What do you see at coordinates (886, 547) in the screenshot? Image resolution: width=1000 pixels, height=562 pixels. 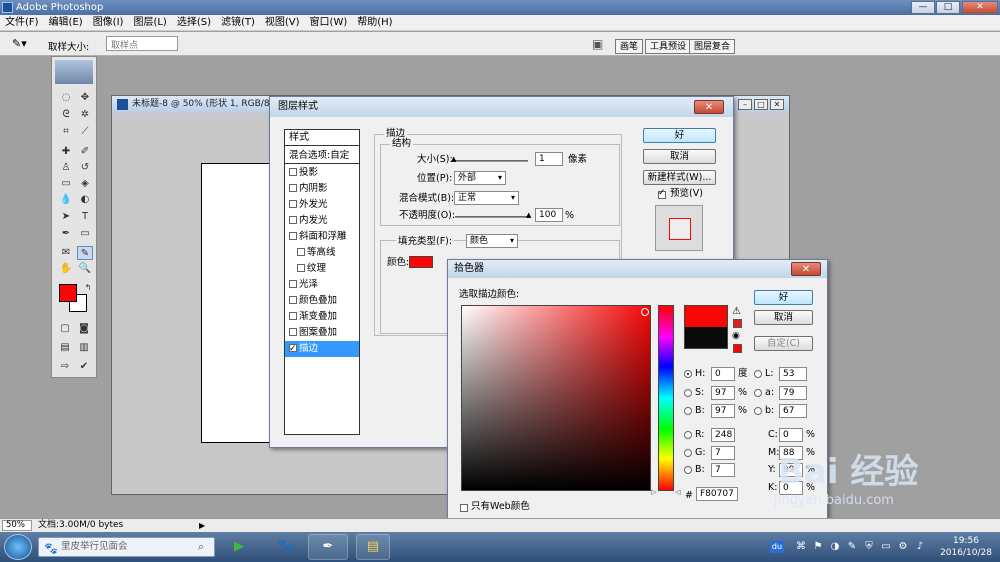 I see `tray-monitor-icon: ▭` at bounding box center [886, 547].